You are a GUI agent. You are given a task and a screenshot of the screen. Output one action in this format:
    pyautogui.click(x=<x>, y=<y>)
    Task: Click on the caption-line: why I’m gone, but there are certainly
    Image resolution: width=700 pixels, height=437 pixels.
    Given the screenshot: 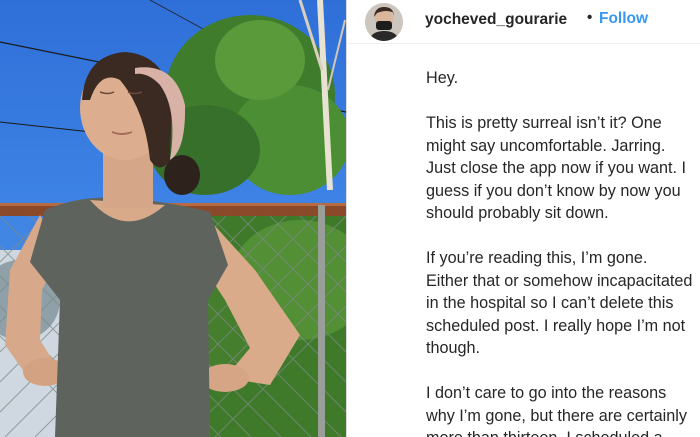 What is the action you would take?
    pyautogui.click(x=556, y=415)
    